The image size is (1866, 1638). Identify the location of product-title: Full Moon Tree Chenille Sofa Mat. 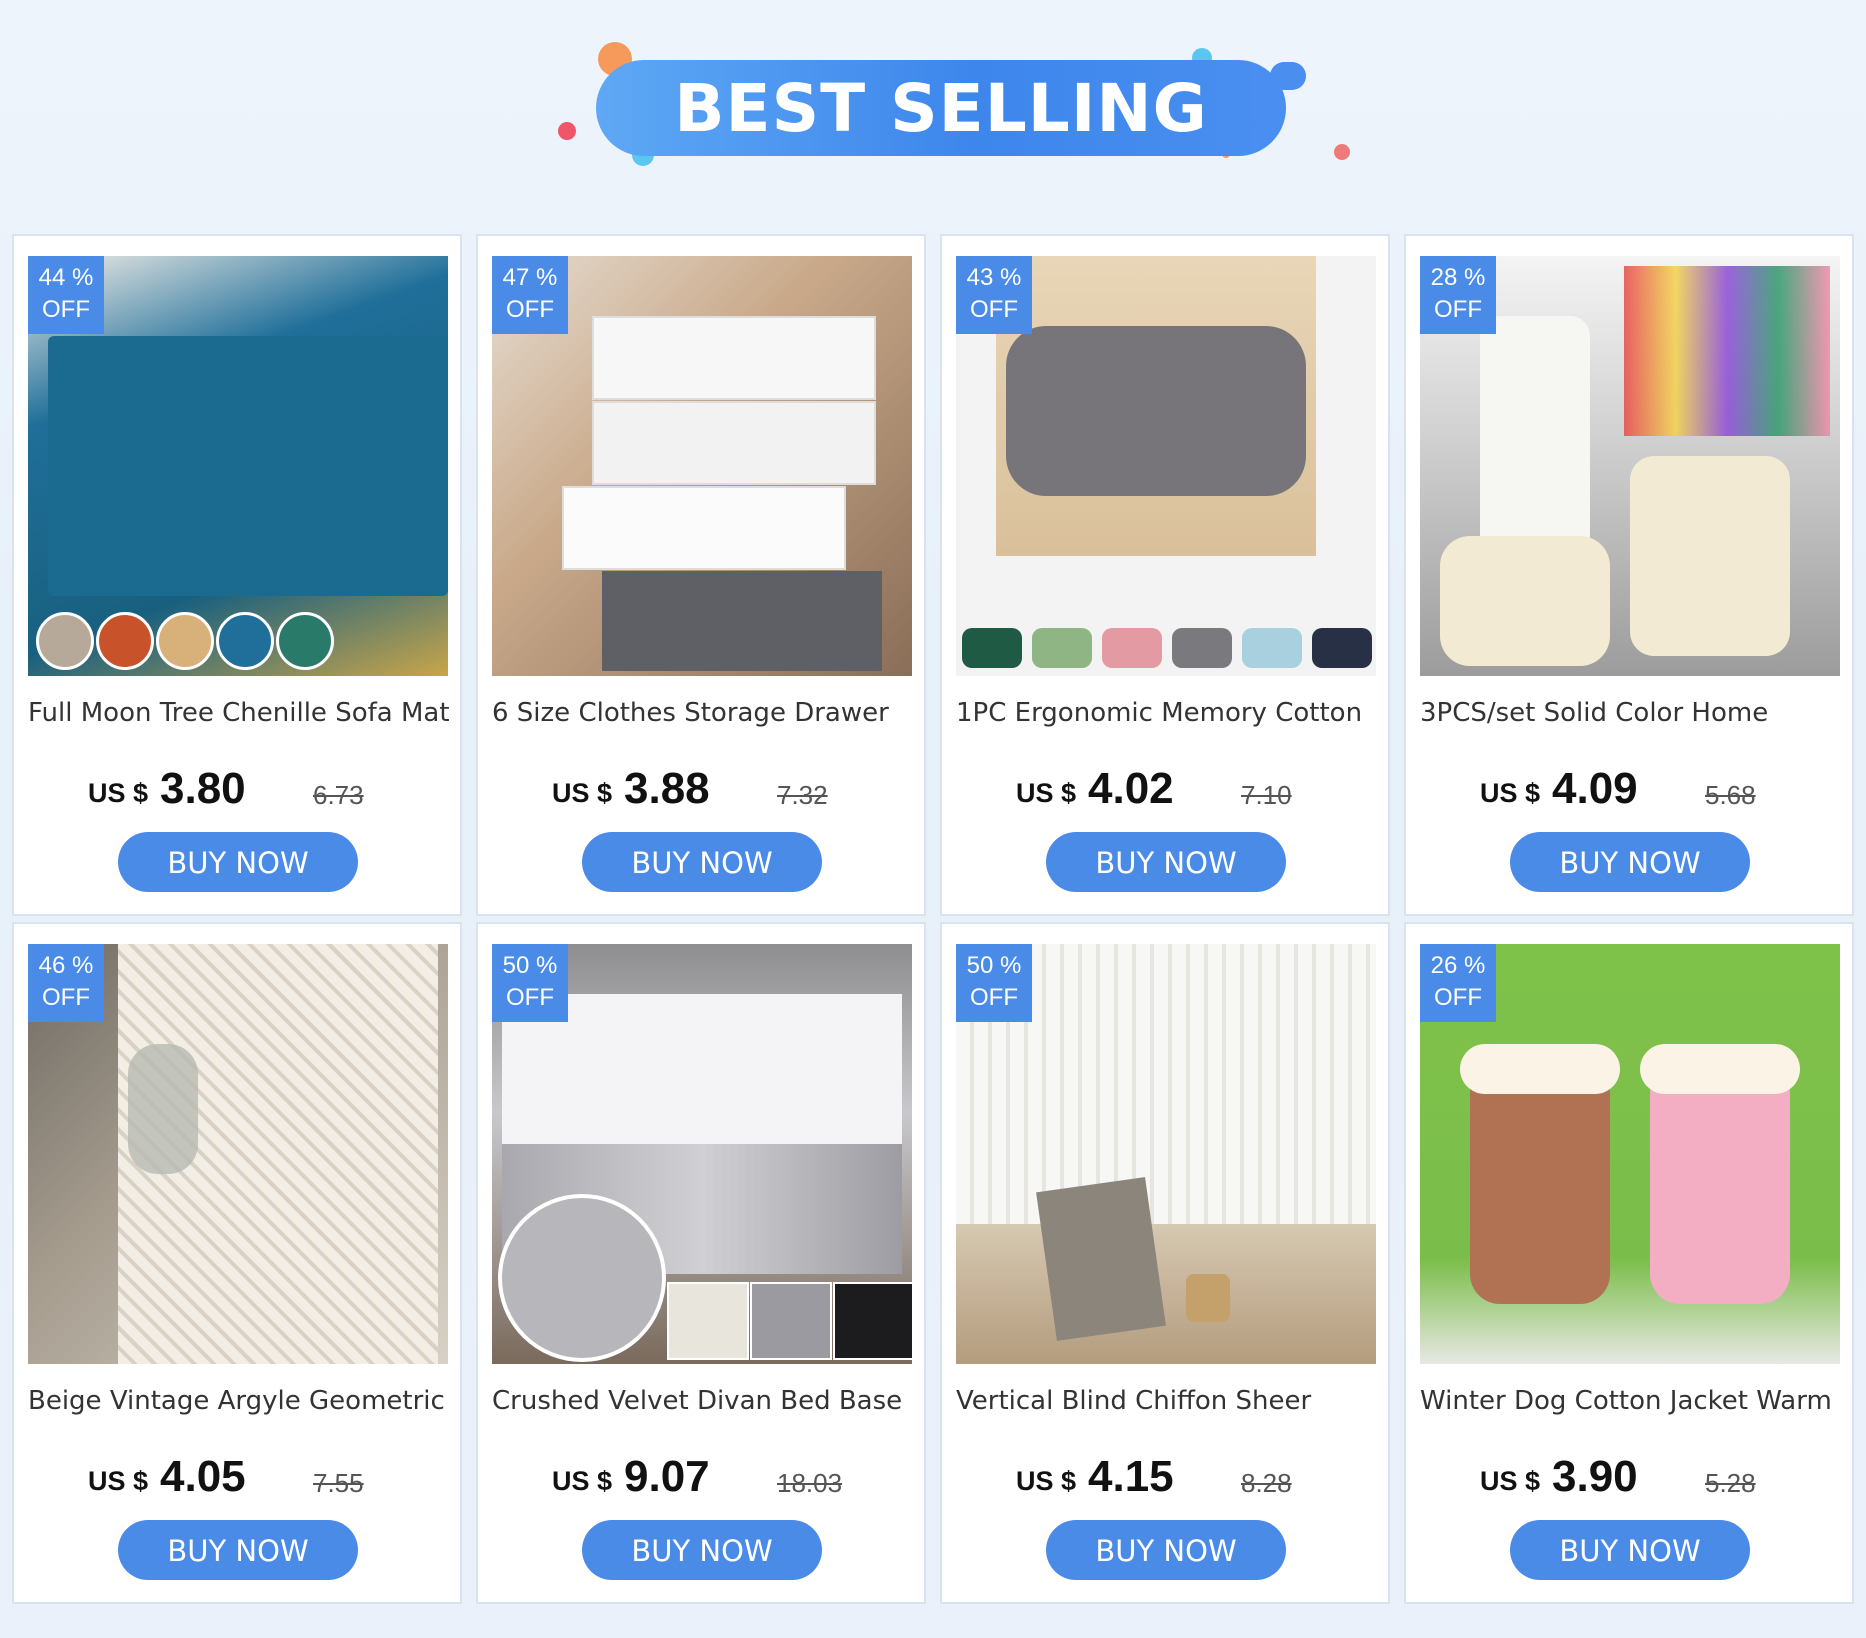
(243, 713).